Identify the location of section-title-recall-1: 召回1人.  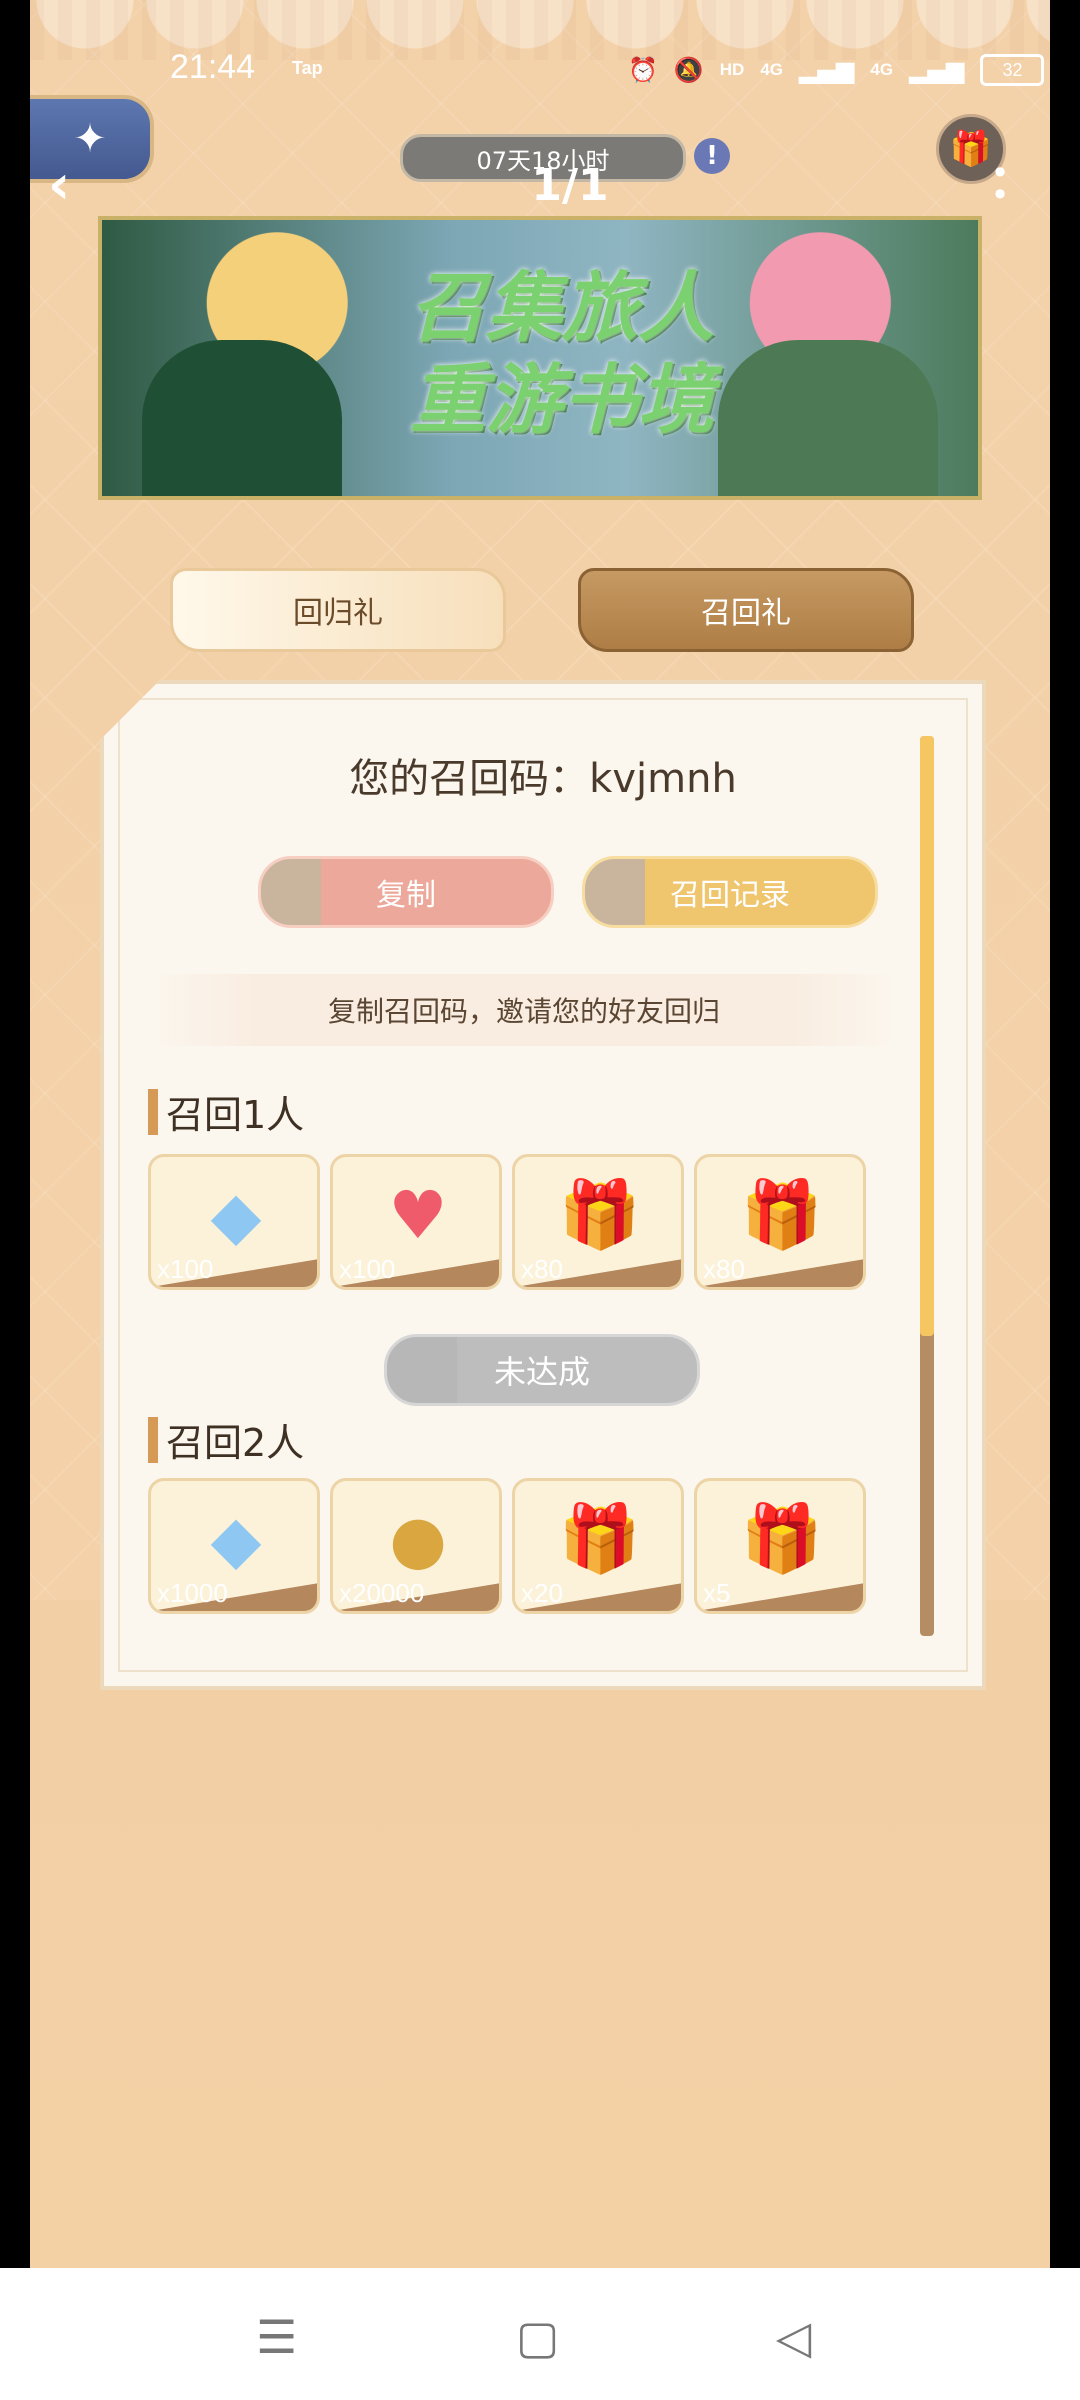
(226, 1111).